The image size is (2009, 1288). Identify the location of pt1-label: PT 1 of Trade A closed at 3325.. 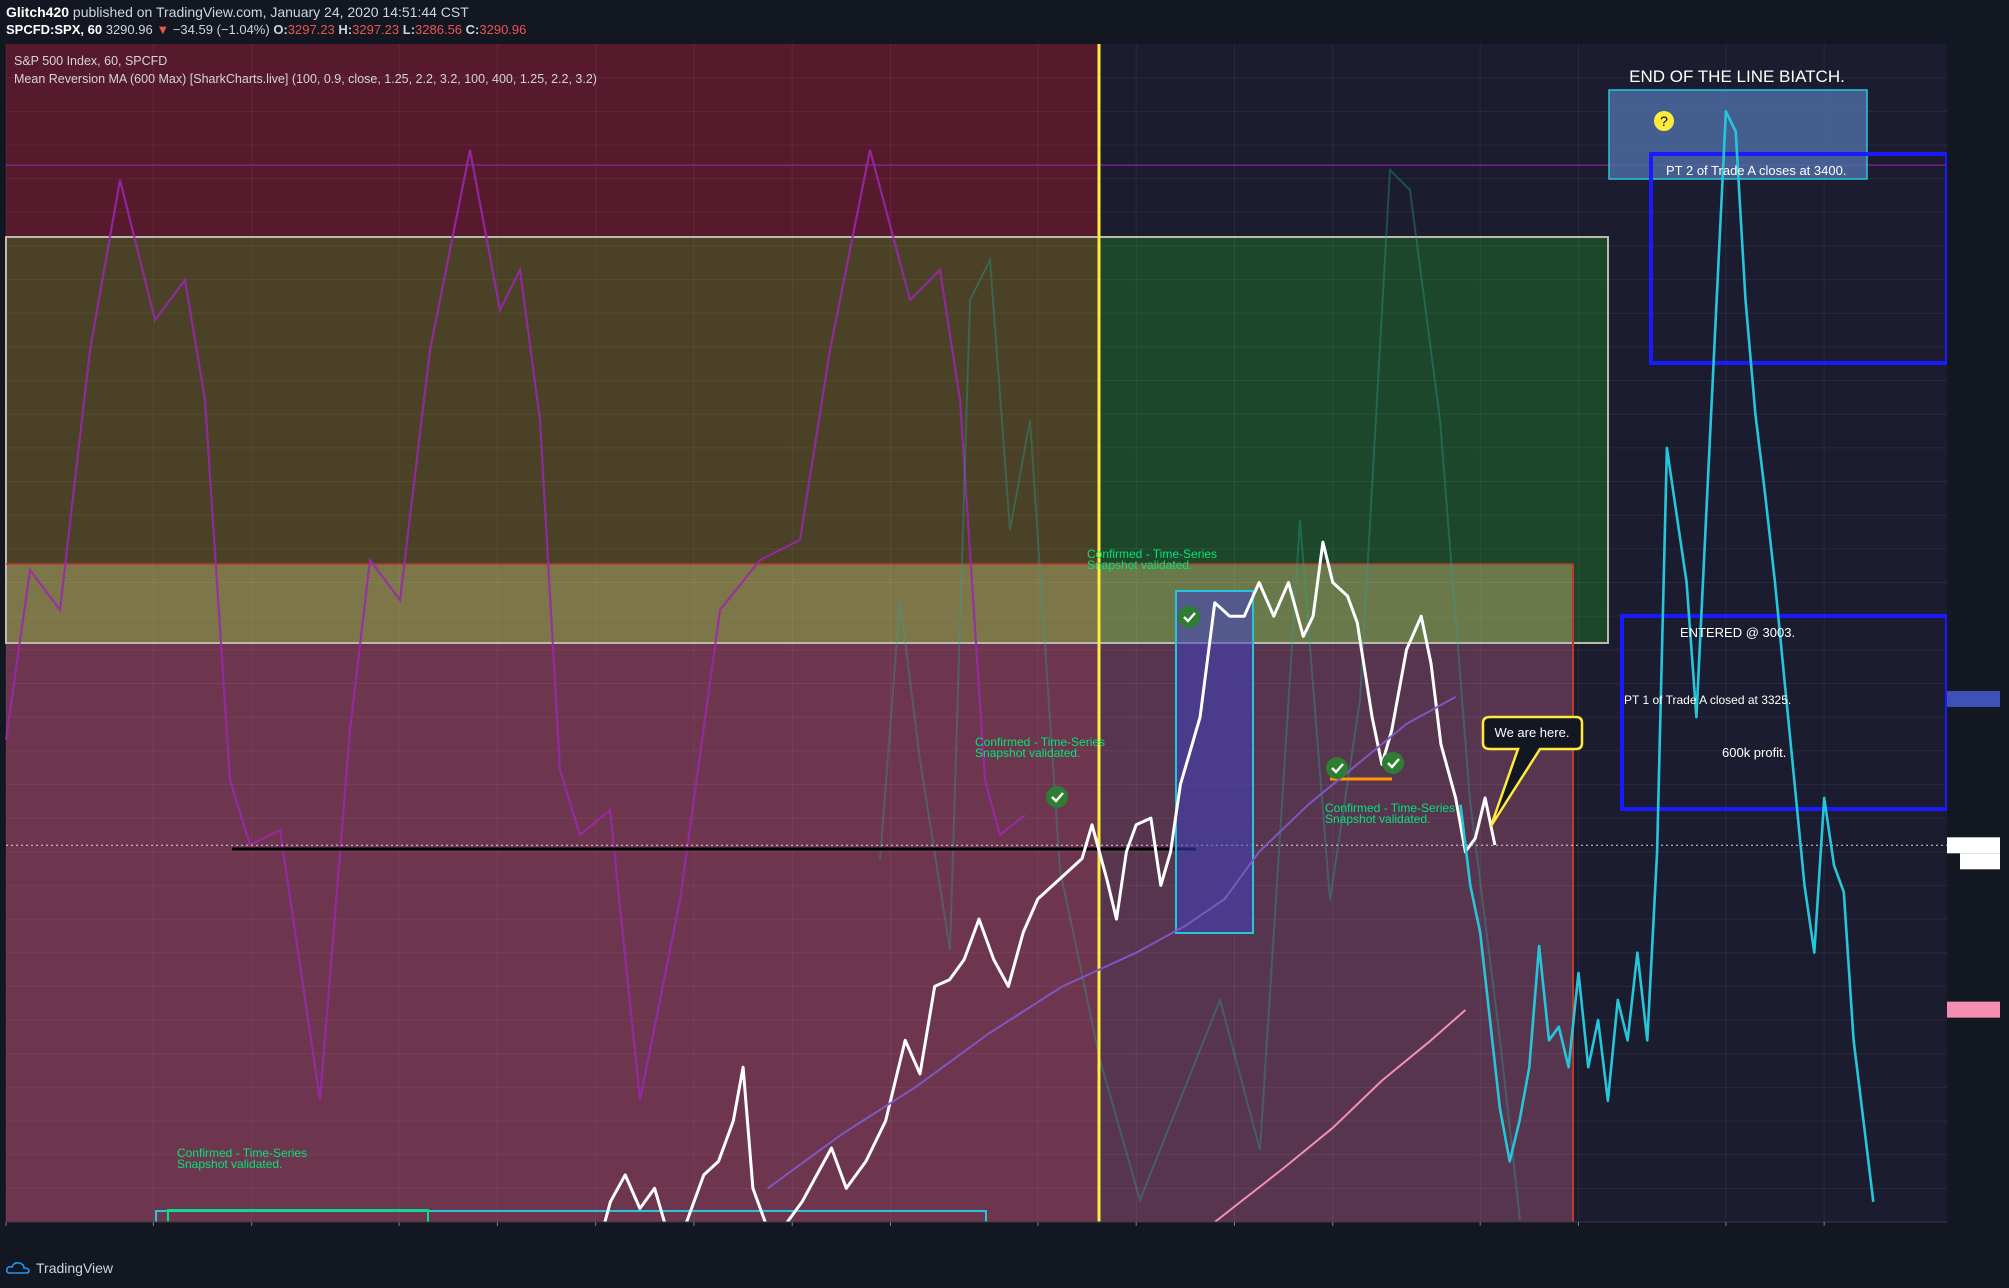
(1707, 700).